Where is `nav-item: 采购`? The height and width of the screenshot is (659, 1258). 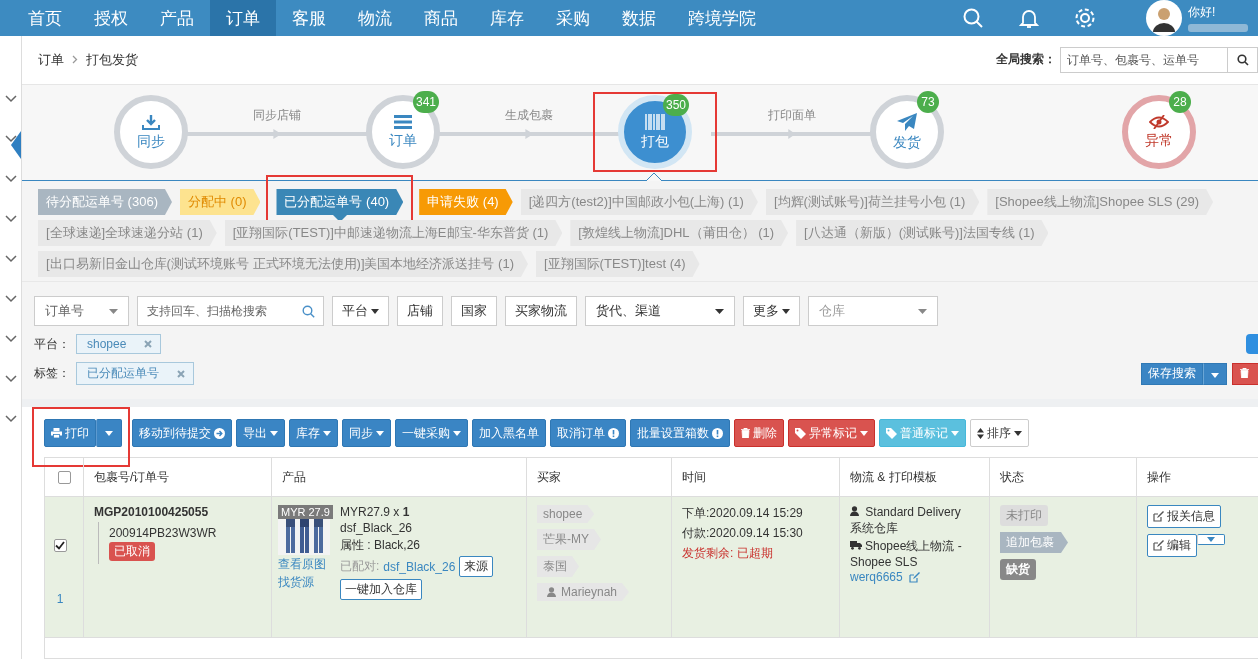
nav-item: 采购 is located at coordinates (573, 18).